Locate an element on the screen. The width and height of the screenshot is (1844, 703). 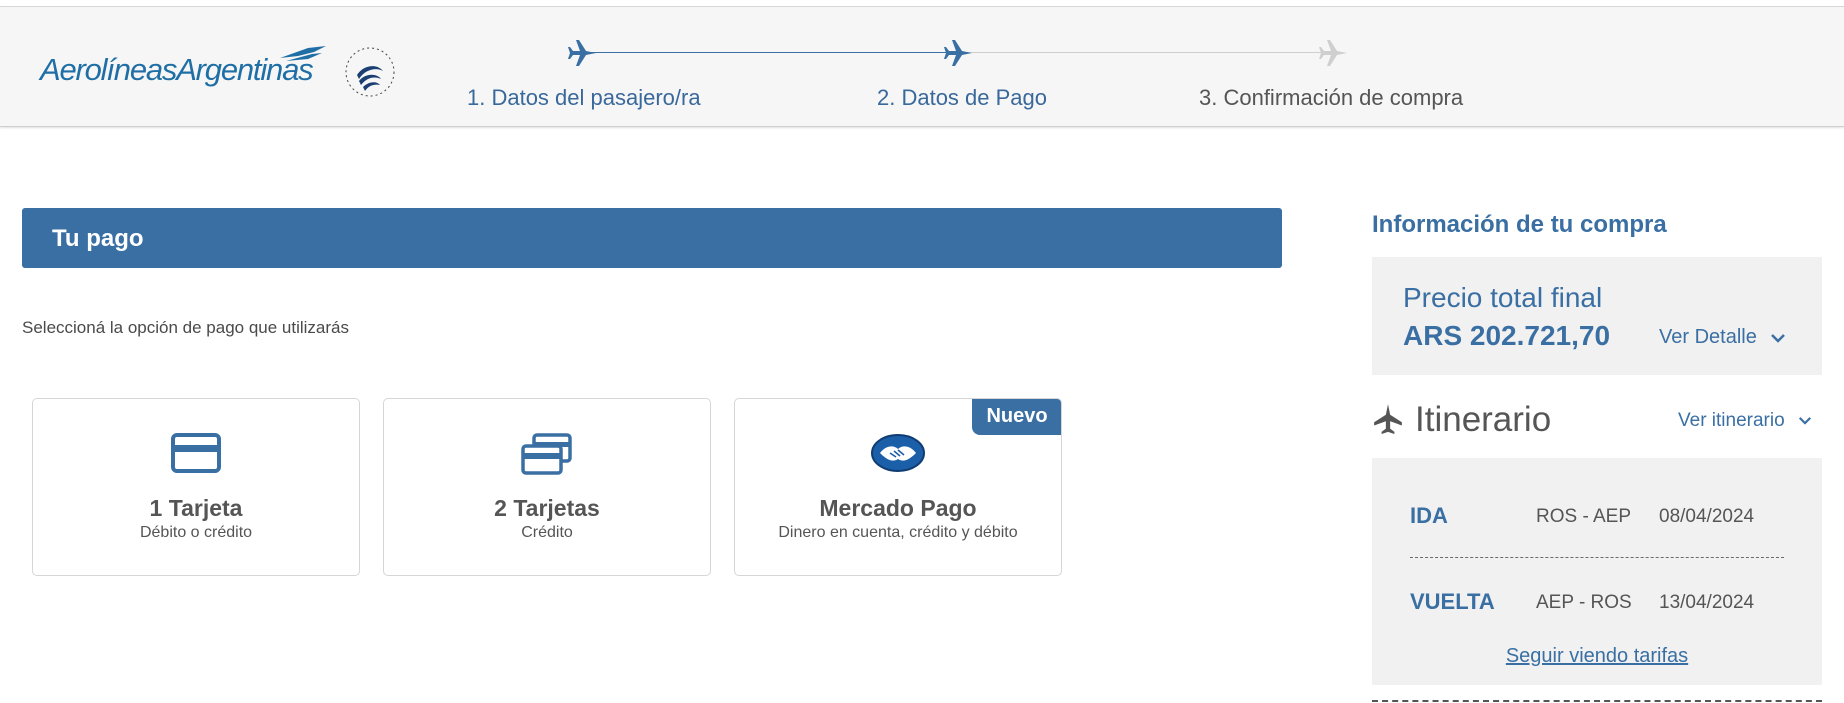
payment-section-header: Tu pago is located at coordinates (652, 238).